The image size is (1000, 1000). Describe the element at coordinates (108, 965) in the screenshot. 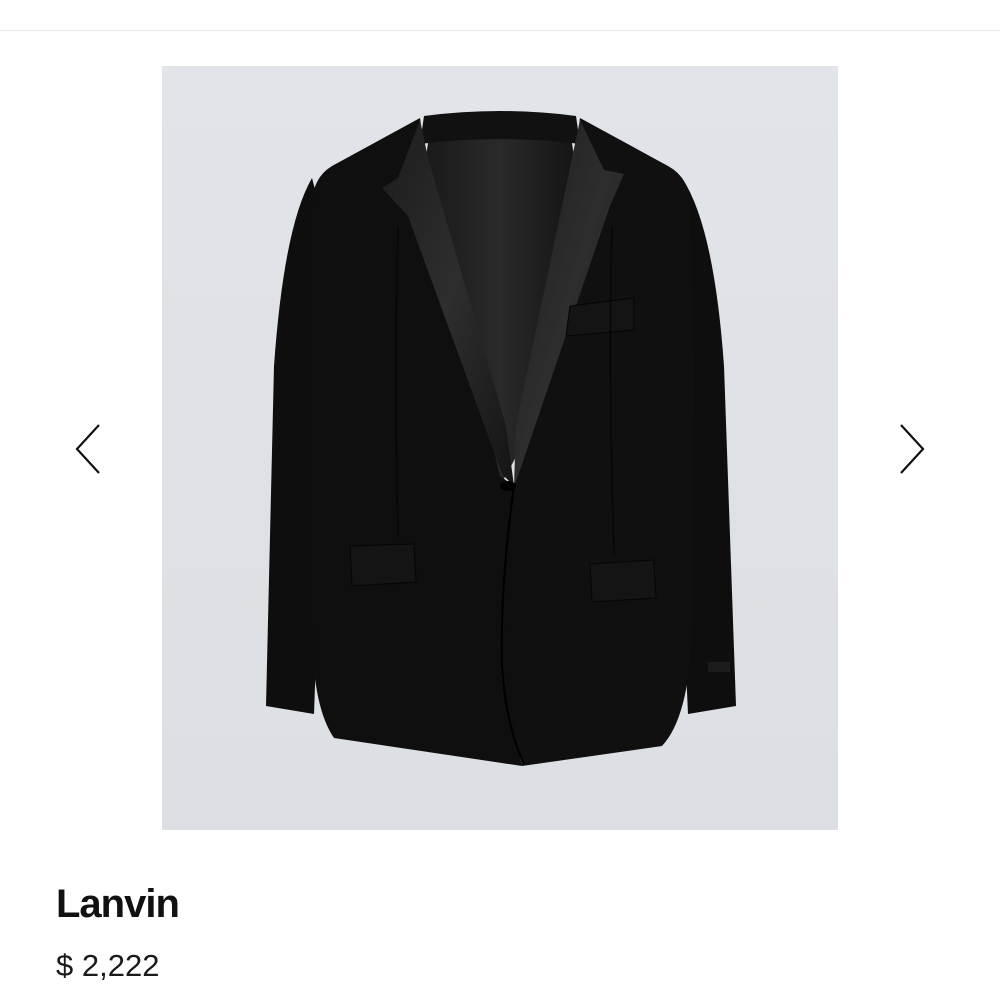

I see `product-price: $ 2,222` at that location.